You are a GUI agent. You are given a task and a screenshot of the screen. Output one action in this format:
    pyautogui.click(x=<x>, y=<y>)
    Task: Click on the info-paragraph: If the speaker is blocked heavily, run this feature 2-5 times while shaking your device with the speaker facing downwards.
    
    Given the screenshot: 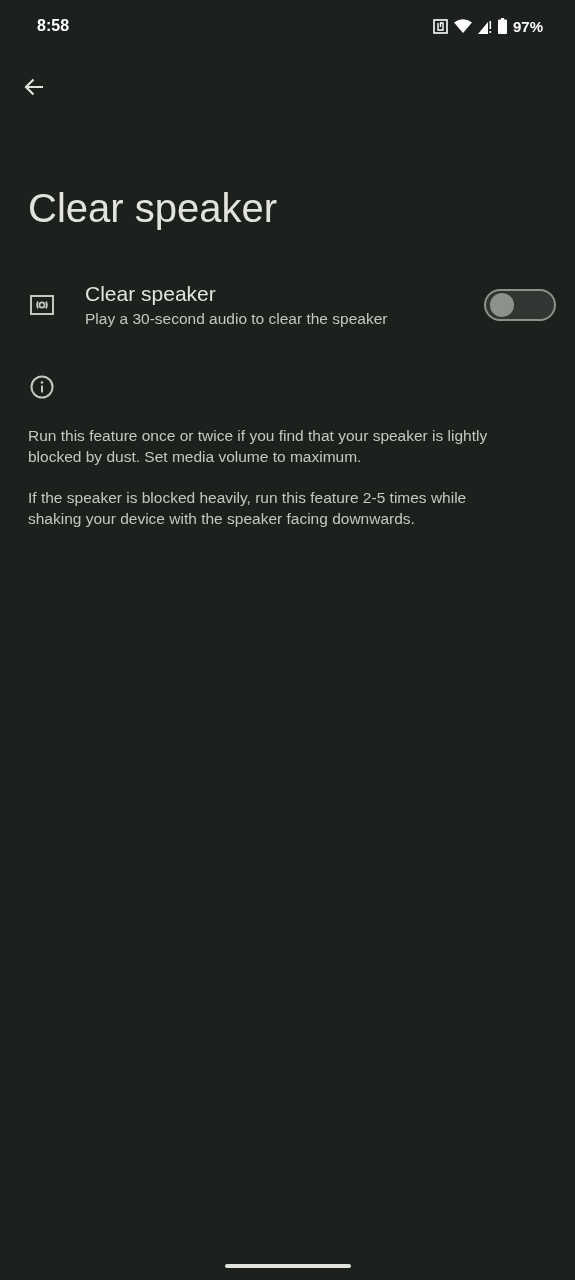 What is the action you would take?
    pyautogui.click(x=248, y=508)
    